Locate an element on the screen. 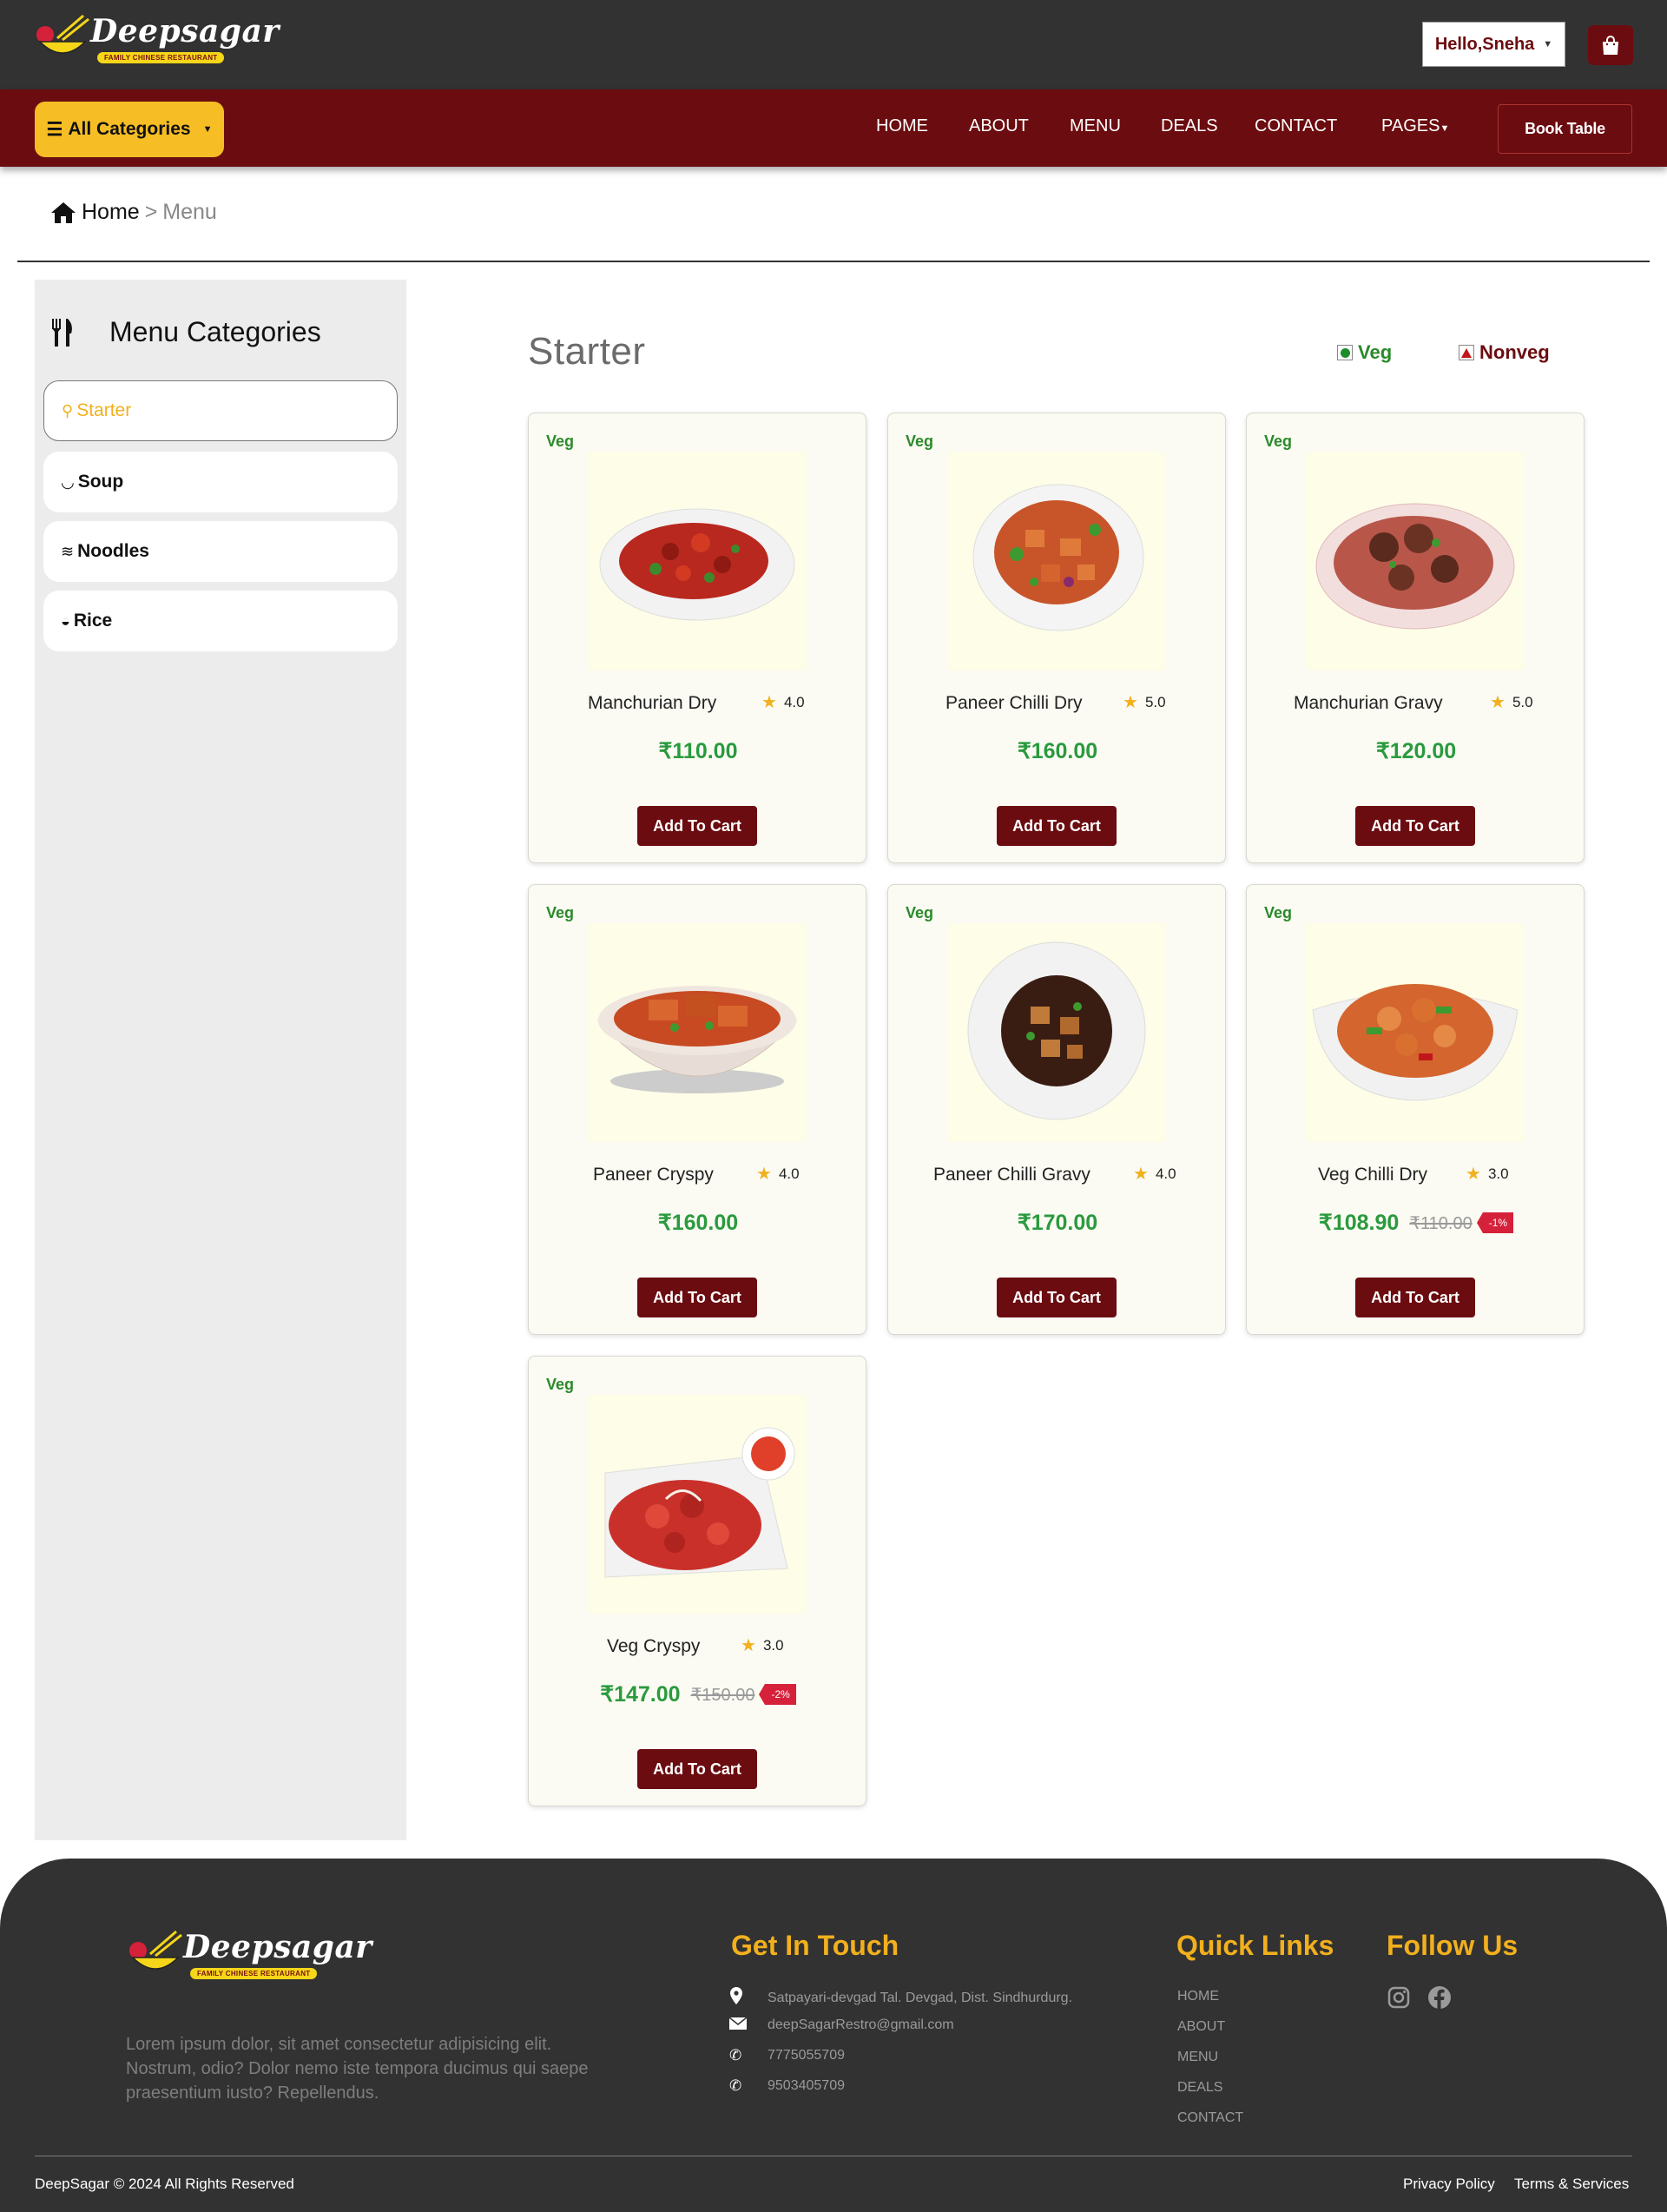  breadcrumb: Home > Menu is located at coordinates (133, 212).